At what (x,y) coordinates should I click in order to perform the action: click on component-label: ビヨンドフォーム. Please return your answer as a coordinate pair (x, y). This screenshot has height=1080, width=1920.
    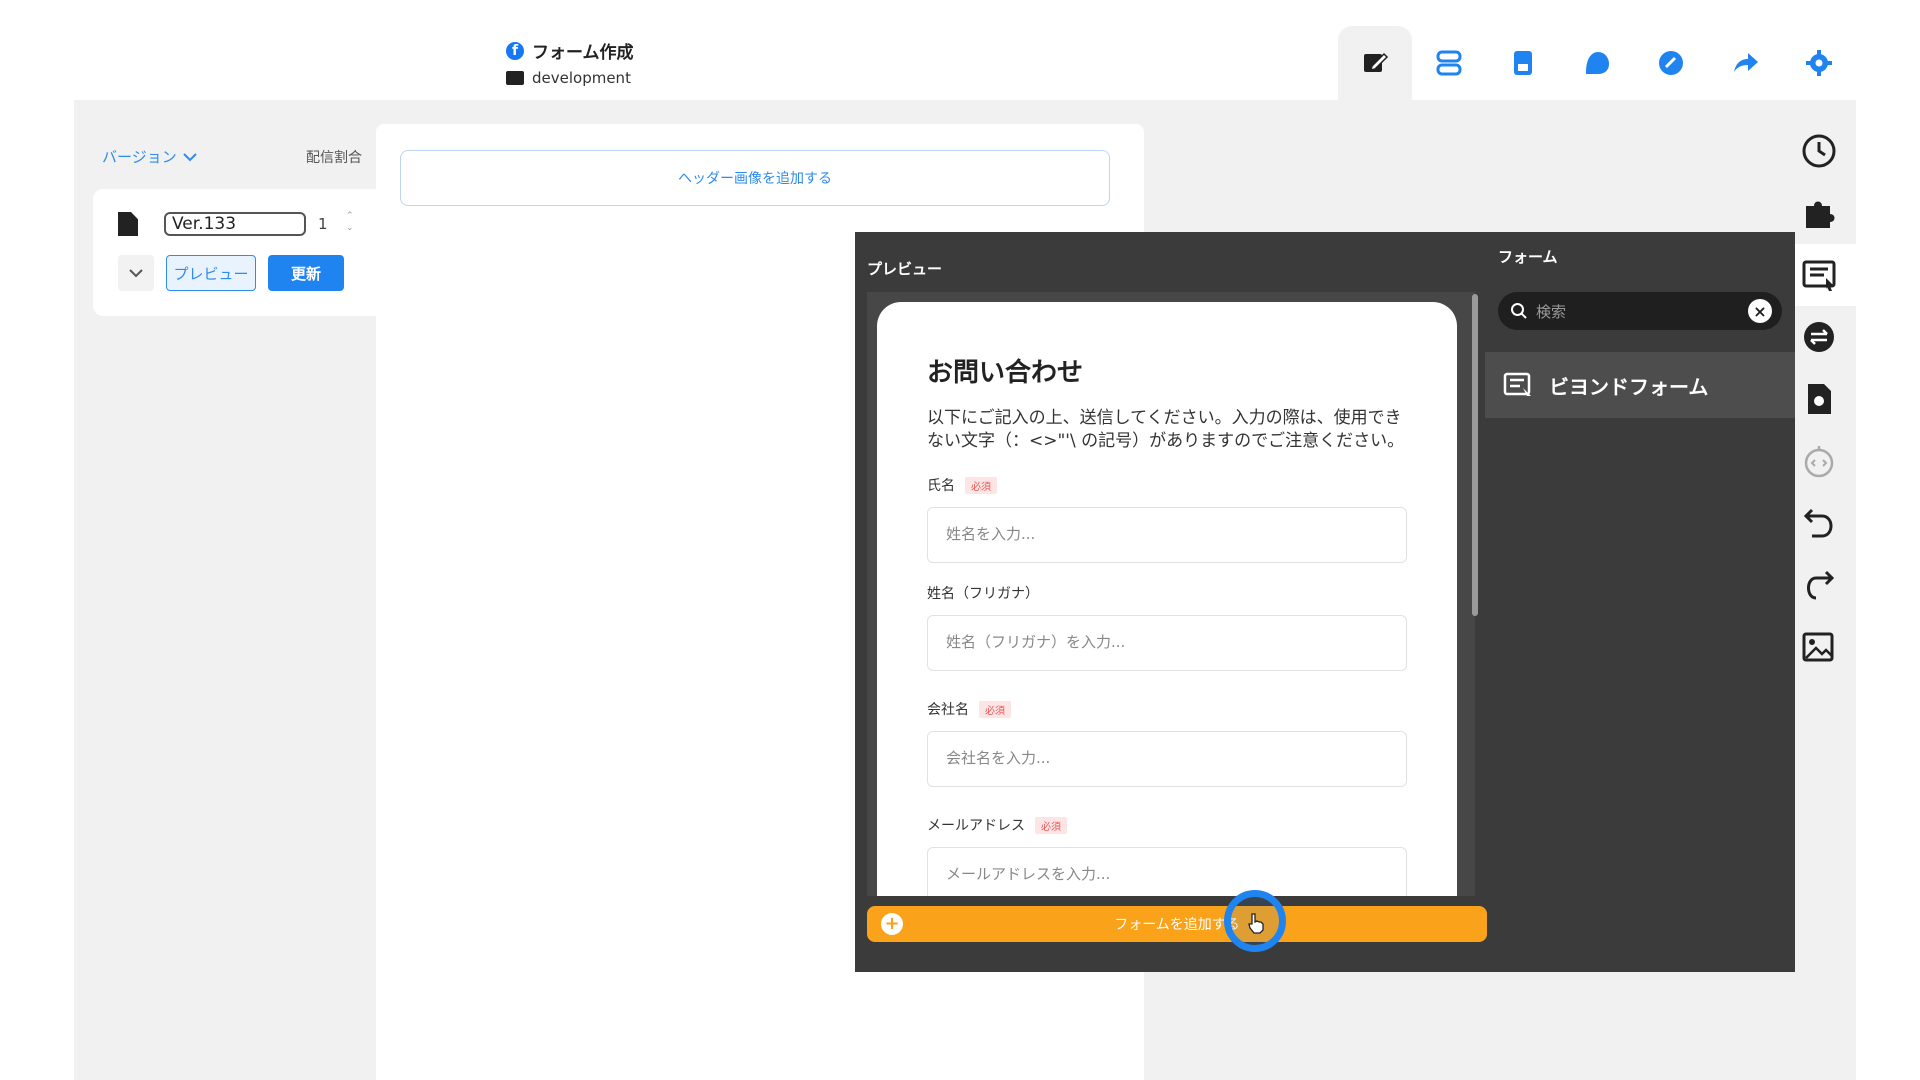
    Looking at the image, I should click on (1629, 386).